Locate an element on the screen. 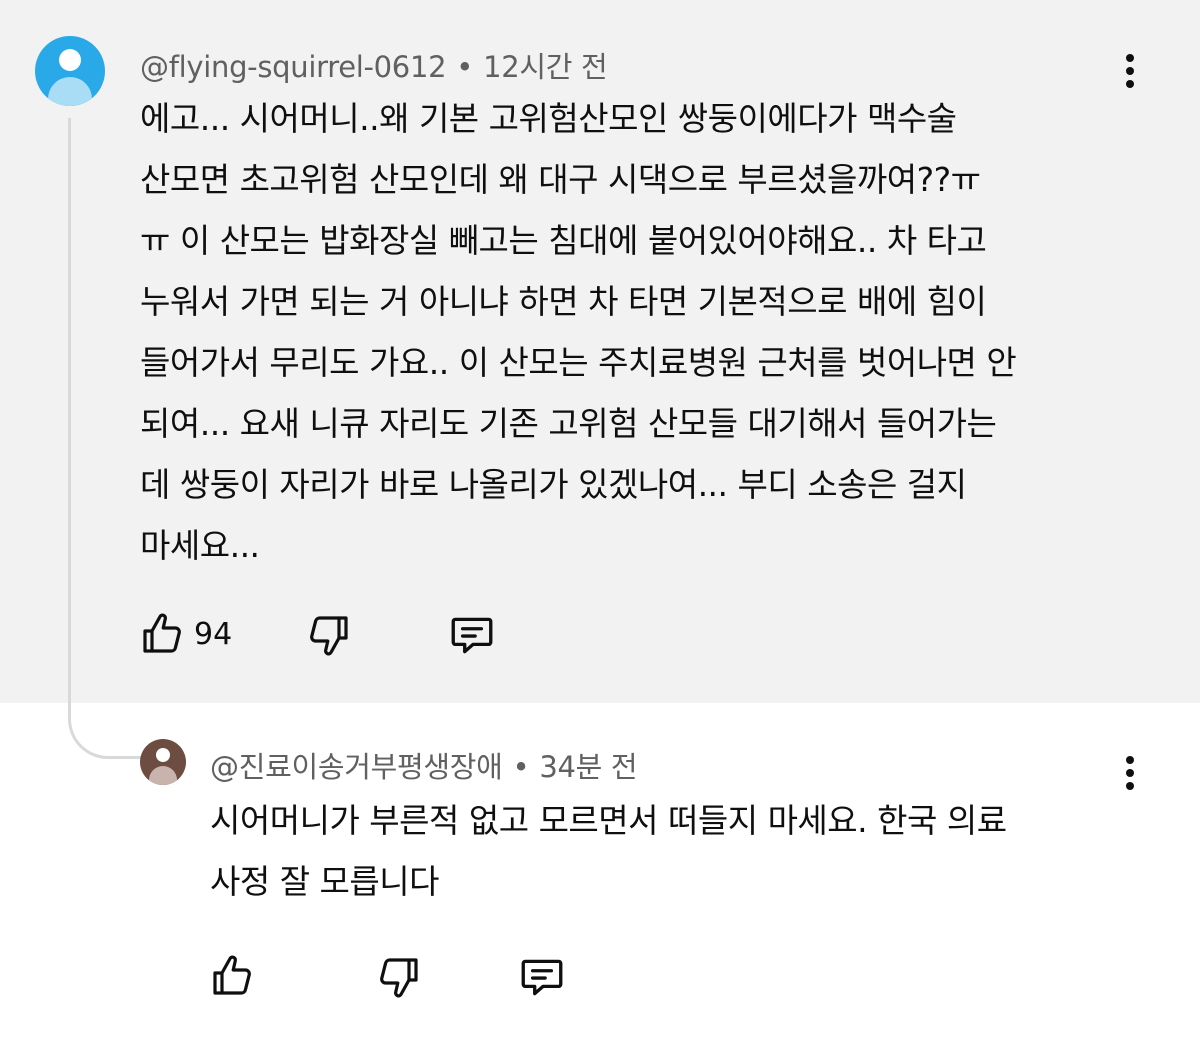  reply-reply-button is located at coordinates (542, 977).